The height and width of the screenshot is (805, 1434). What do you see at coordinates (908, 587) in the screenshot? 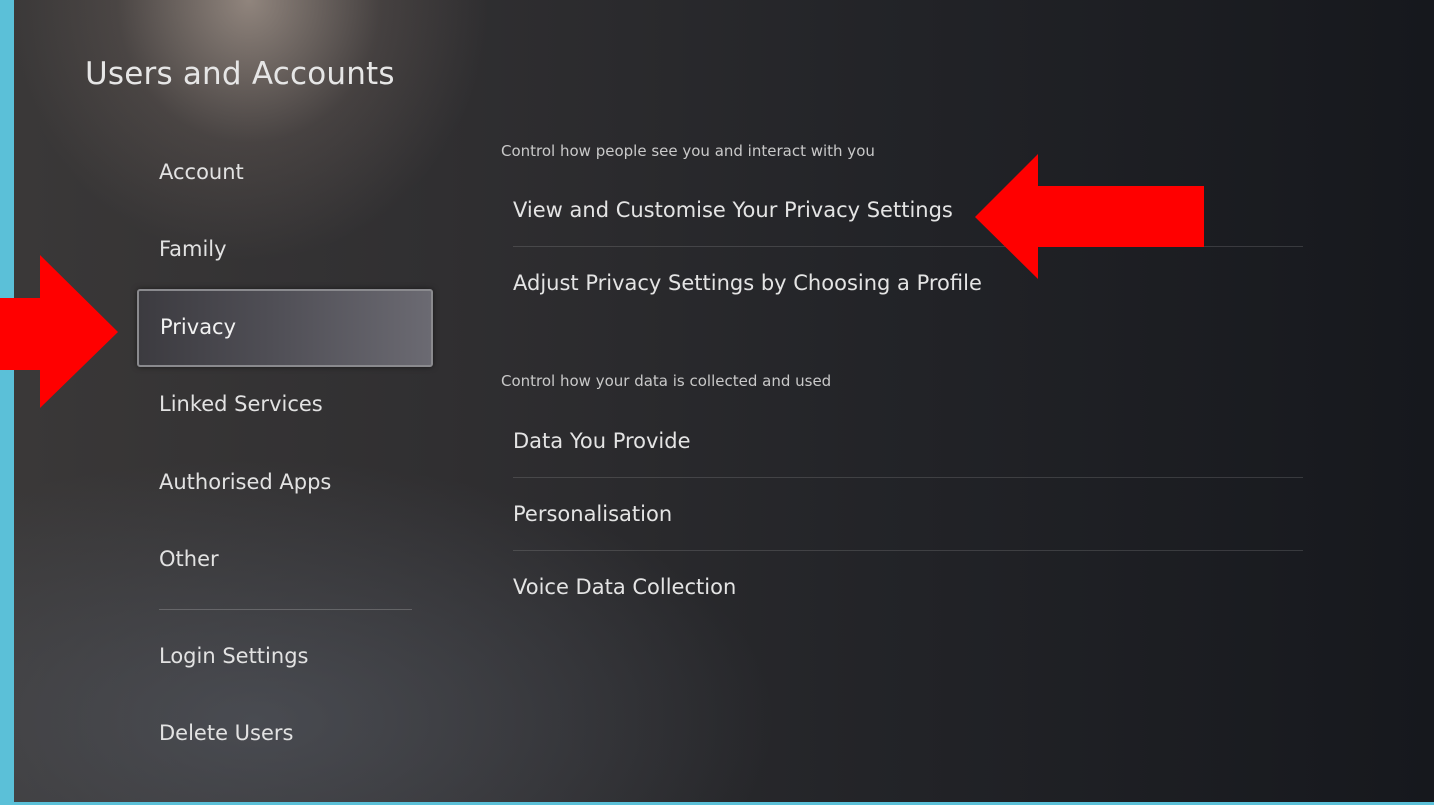
I see `option-voice-data-collection: Voice Data Collection` at bounding box center [908, 587].